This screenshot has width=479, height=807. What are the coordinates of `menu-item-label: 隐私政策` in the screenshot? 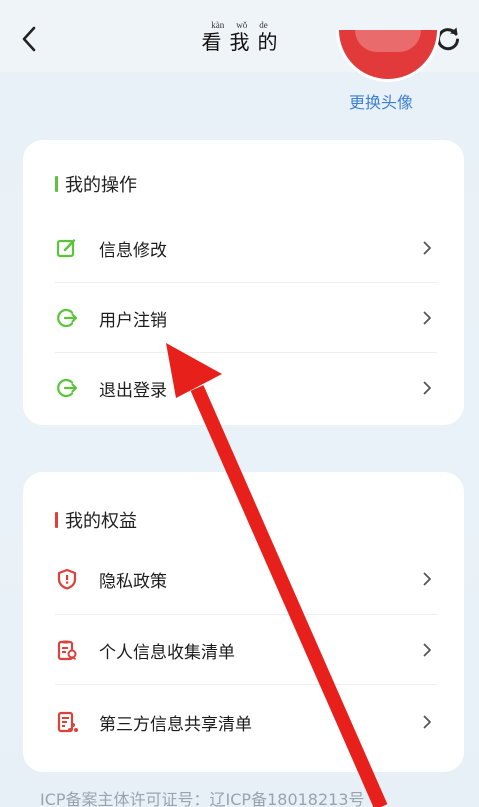 It's located at (133, 581).